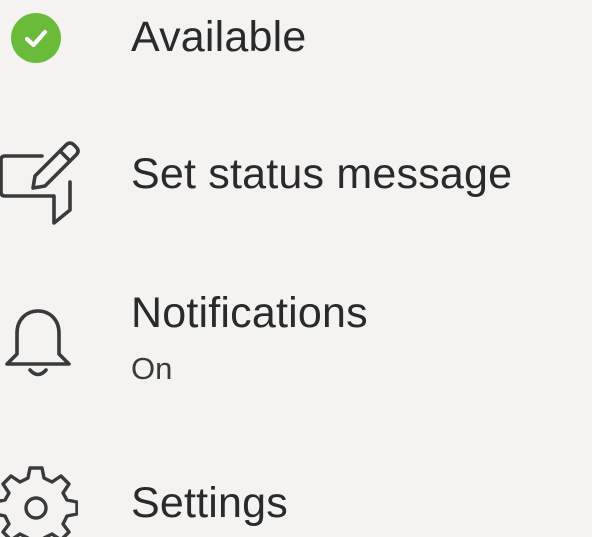 Image resolution: width=592 pixels, height=537 pixels. What do you see at coordinates (38, 343) in the screenshot?
I see `bell-icon` at bounding box center [38, 343].